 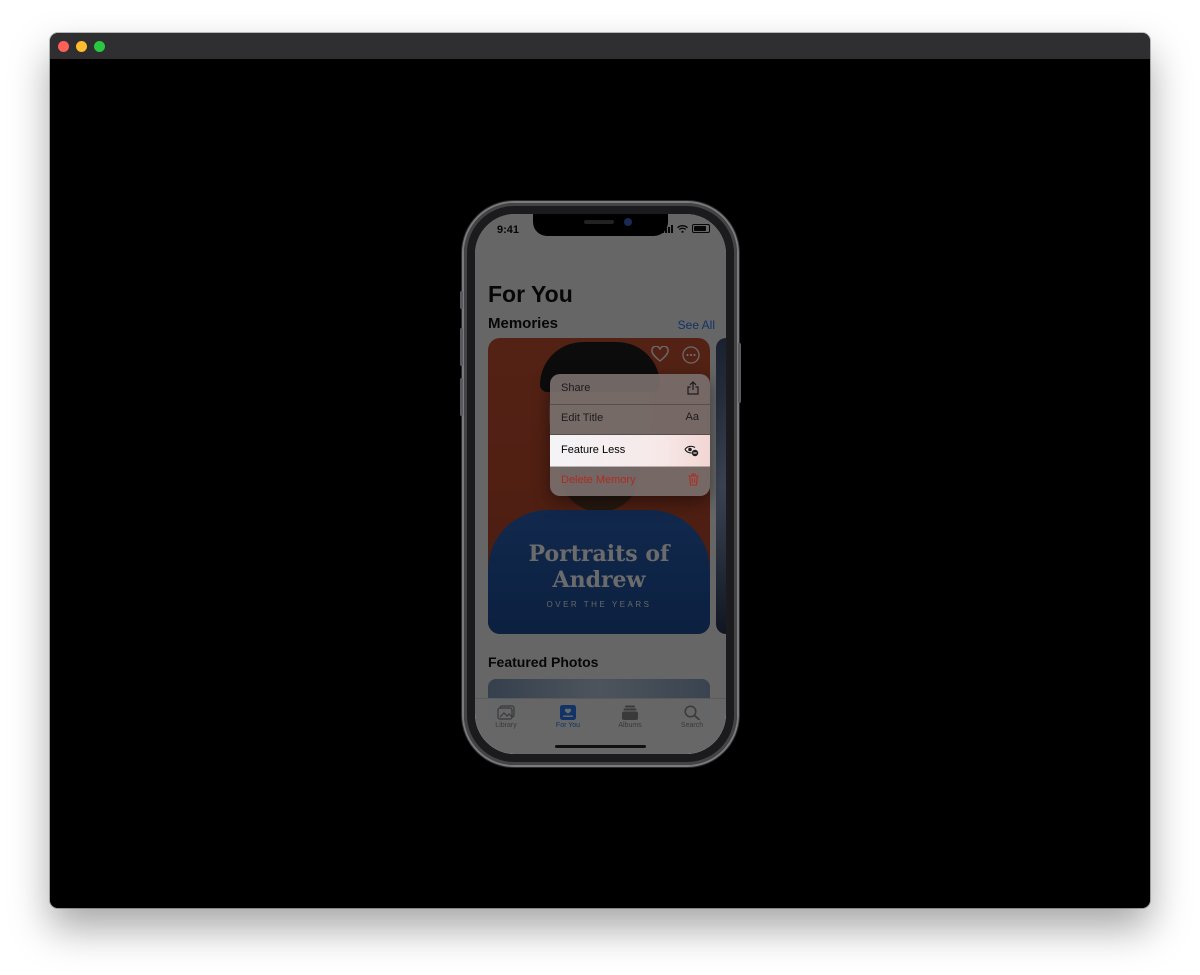 I want to click on front-camera, so click(x=628, y=222).